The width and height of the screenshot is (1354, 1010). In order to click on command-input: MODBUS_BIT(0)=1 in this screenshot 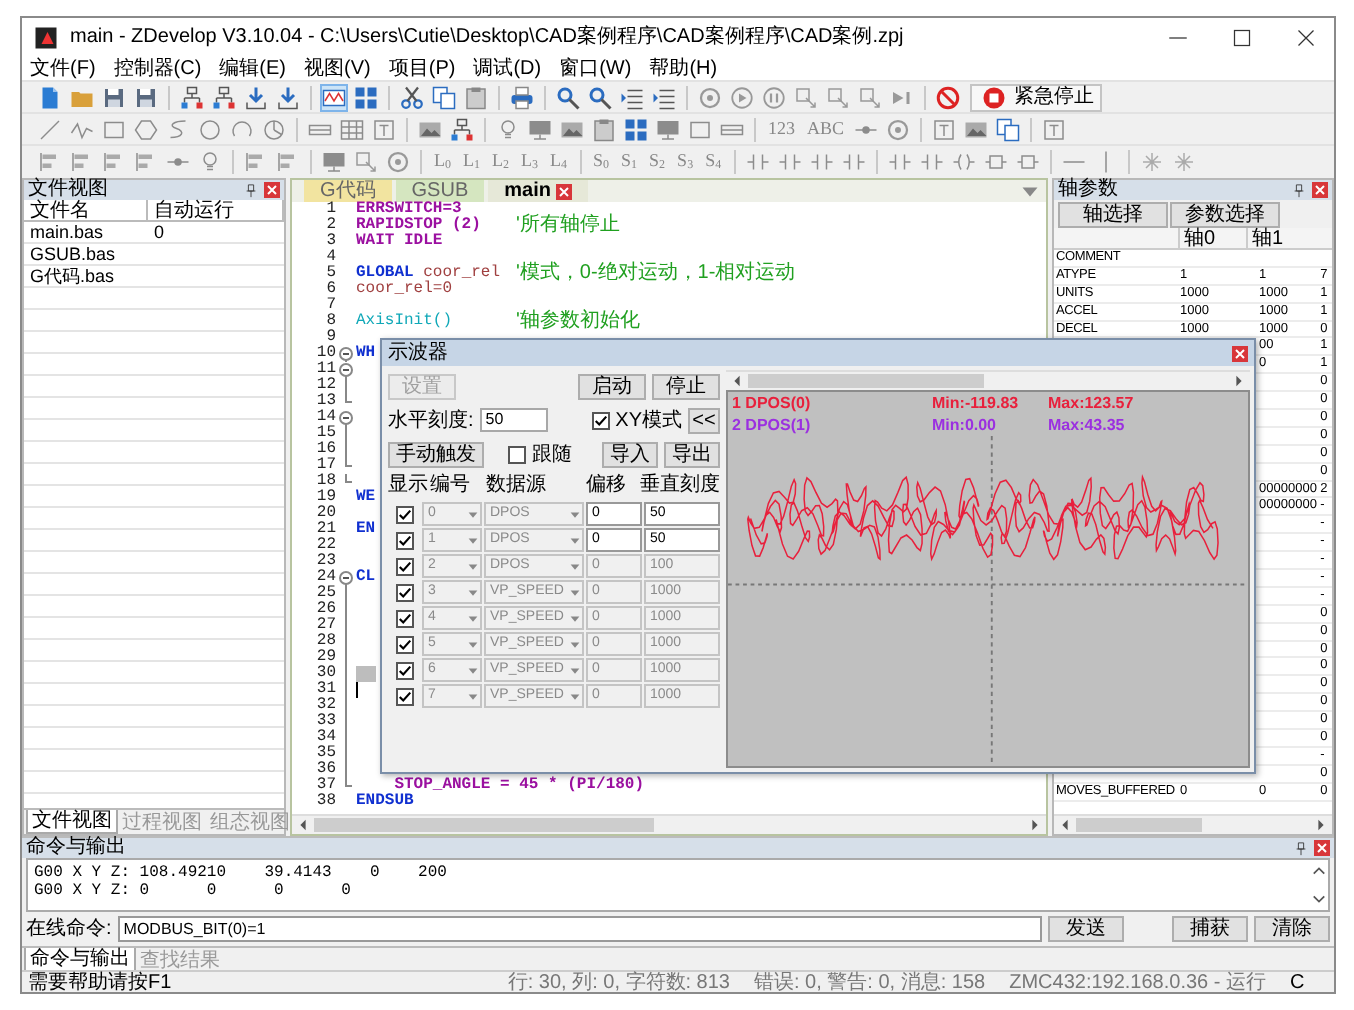, I will do `click(579, 929)`.